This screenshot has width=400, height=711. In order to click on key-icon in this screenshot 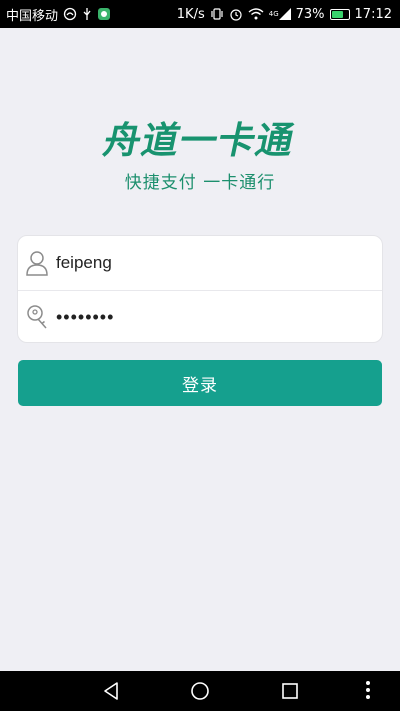, I will do `click(37, 317)`.